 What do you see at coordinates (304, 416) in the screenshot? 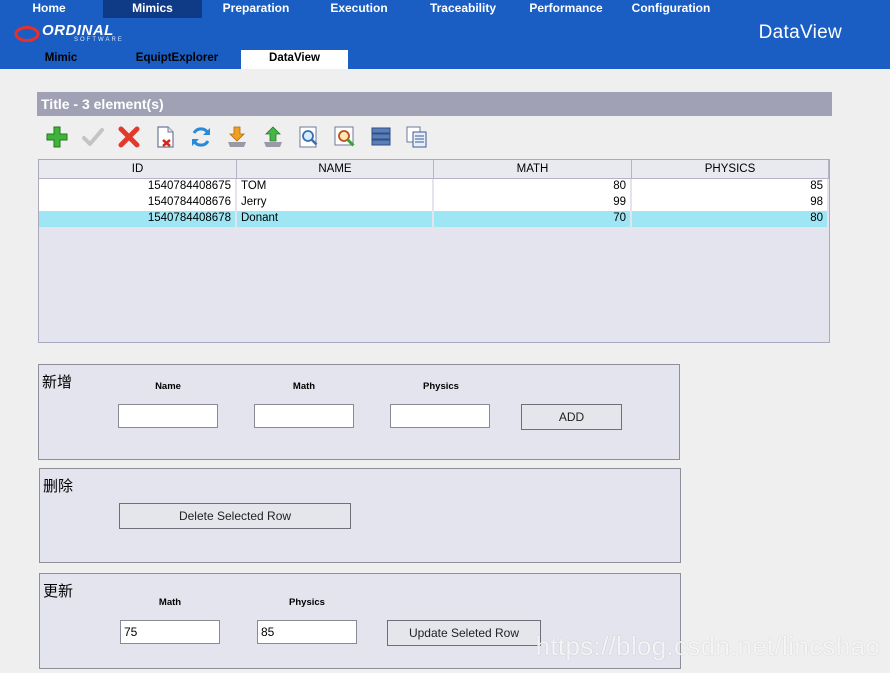
I see `math-input` at bounding box center [304, 416].